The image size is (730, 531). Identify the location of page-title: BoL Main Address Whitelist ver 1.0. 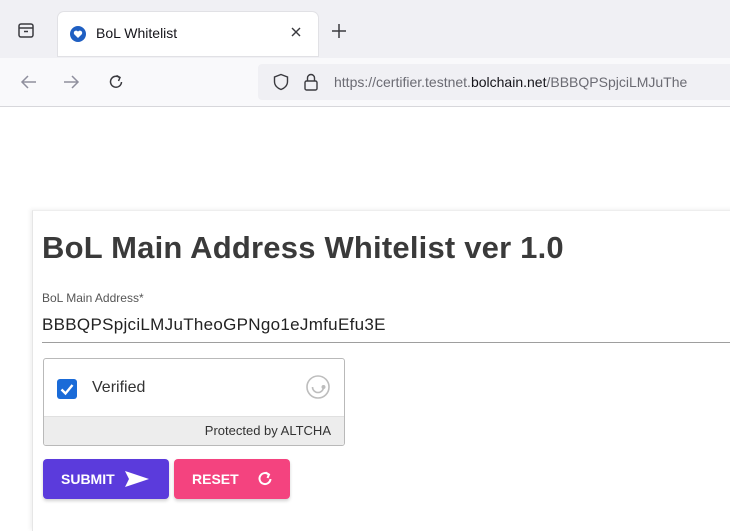
(303, 247).